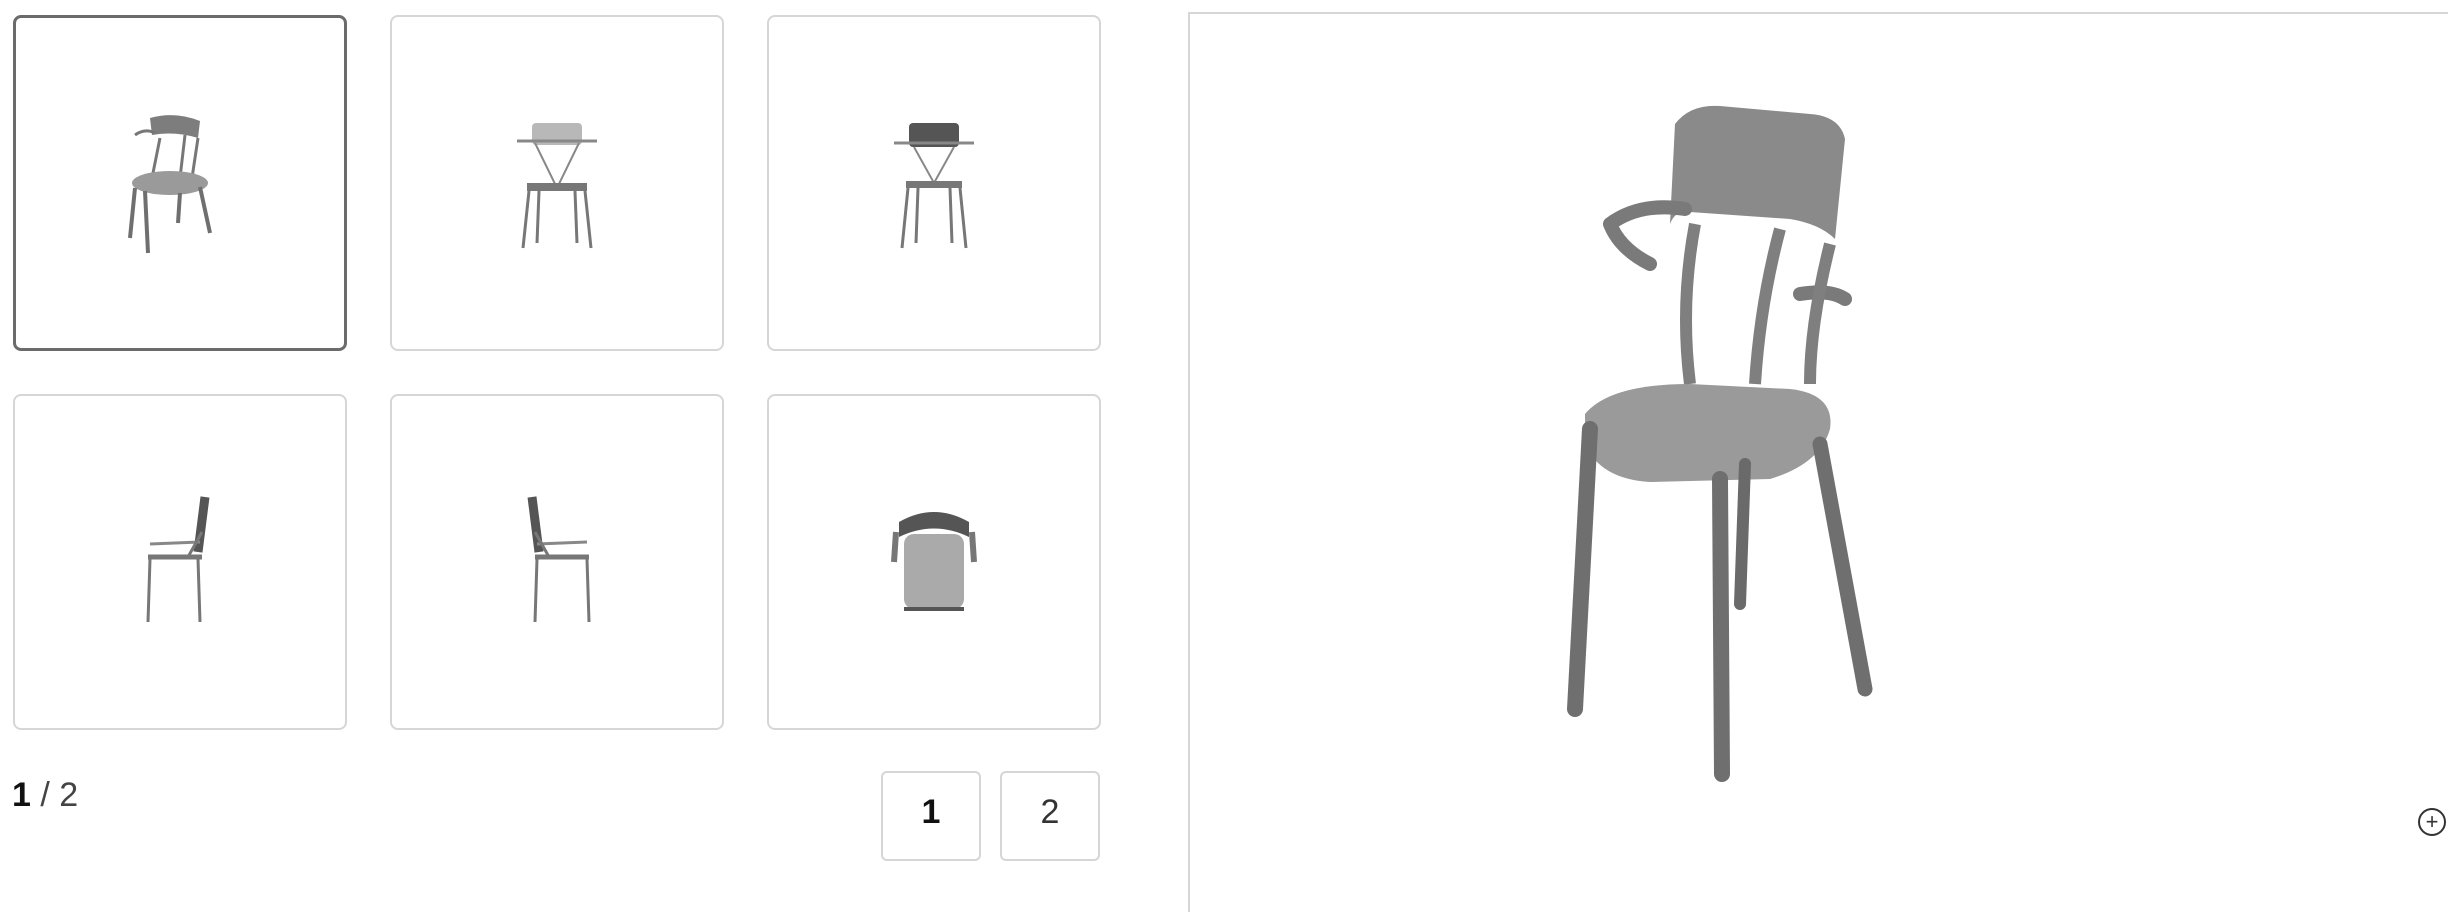  Describe the element at coordinates (557, 186) in the screenshot. I see `chair-front-image` at that location.